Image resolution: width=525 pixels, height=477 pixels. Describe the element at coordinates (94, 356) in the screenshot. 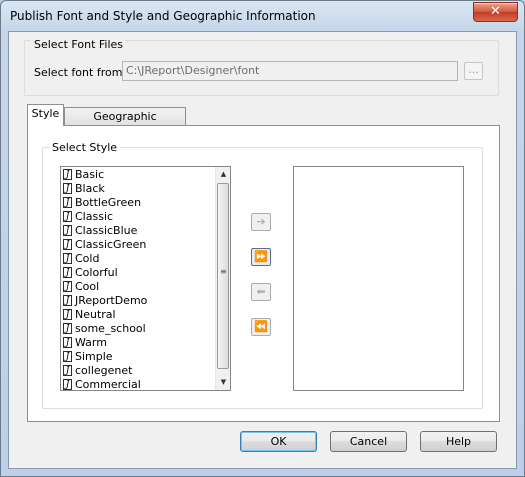

I see `style-item-label: Simple` at that location.